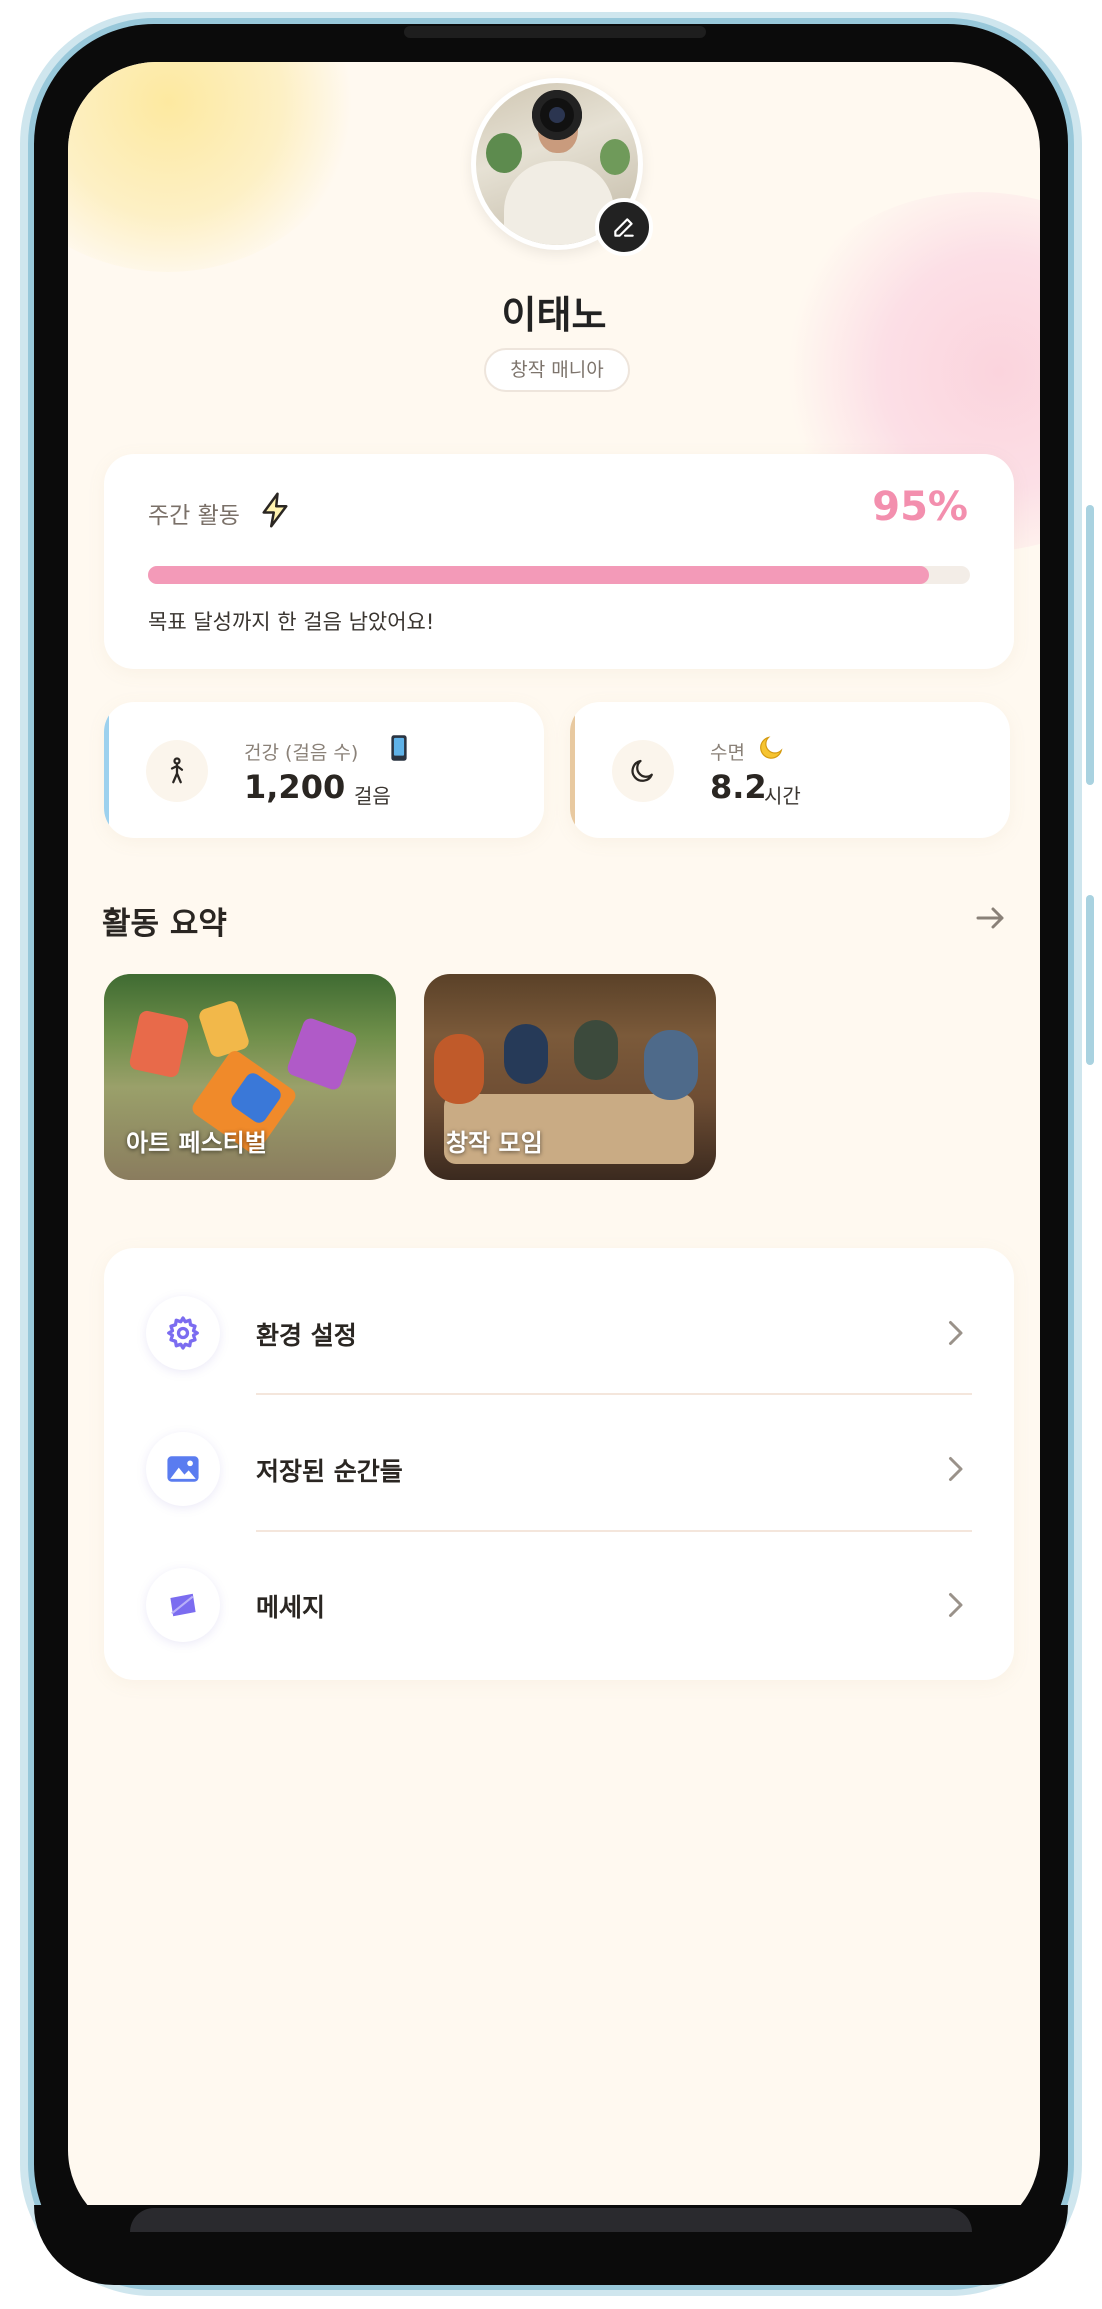 Image resolution: width=1102 pixels, height=2309 pixels. Describe the element at coordinates (990, 918) in the screenshot. I see `arrow-right-icon` at that location.